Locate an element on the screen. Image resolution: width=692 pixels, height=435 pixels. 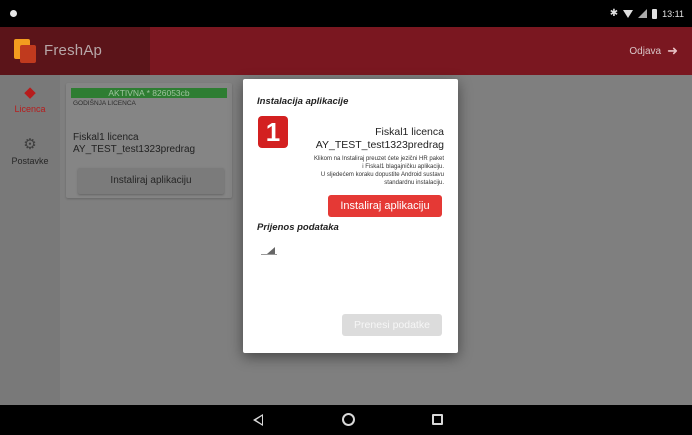
dialog-install-button: Instaliraj aplikaciju is located at coordinates (385, 206).